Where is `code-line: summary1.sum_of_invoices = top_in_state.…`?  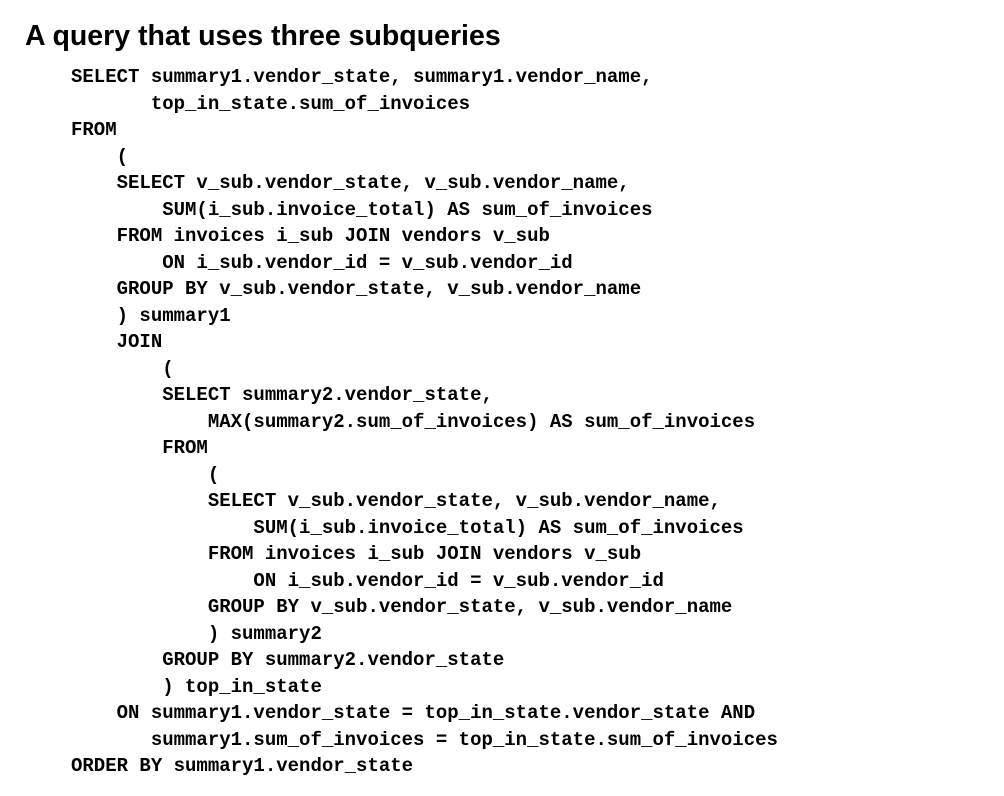
code-line: summary1.sum_of_invoices = top_in_state.… is located at coordinates (424, 739).